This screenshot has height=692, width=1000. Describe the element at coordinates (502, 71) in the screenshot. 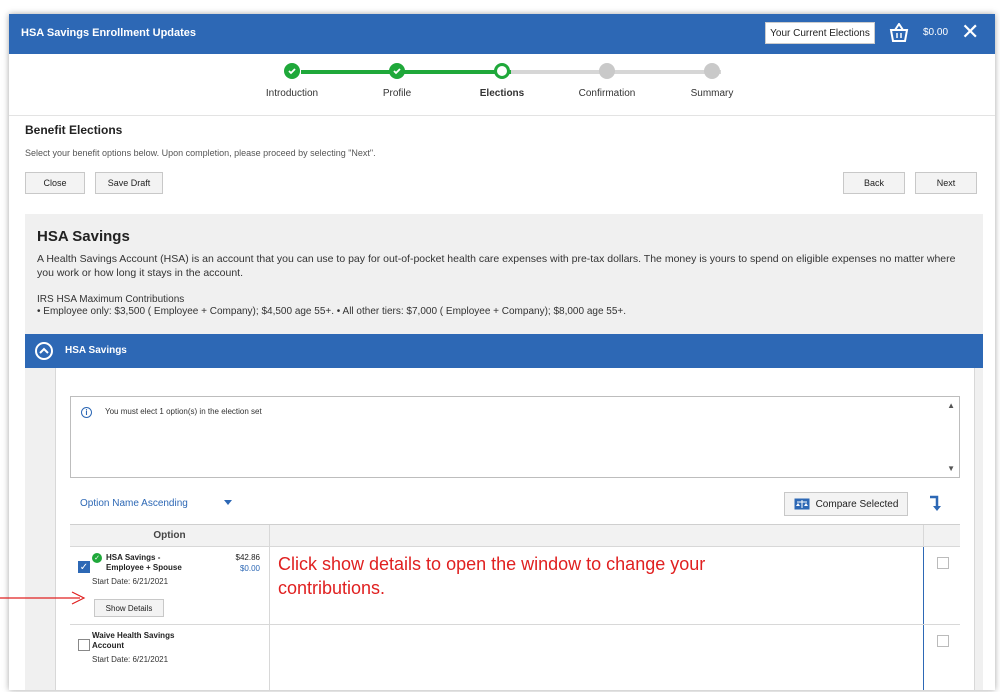

I see `step-elections-dot` at that location.